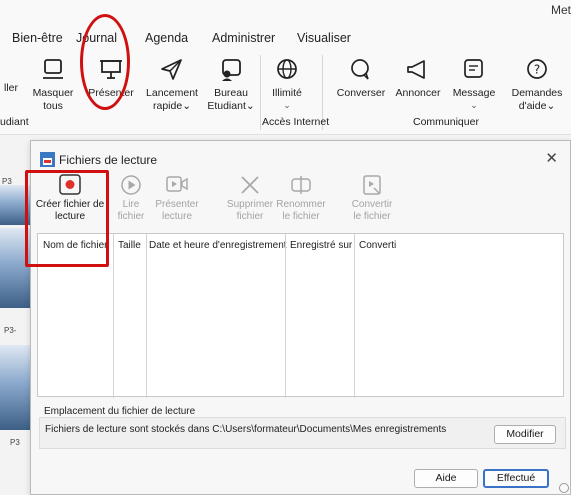 The height and width of the screenshot is (495, 571). I want to click on close-icon: ✕, so click(551, 158).